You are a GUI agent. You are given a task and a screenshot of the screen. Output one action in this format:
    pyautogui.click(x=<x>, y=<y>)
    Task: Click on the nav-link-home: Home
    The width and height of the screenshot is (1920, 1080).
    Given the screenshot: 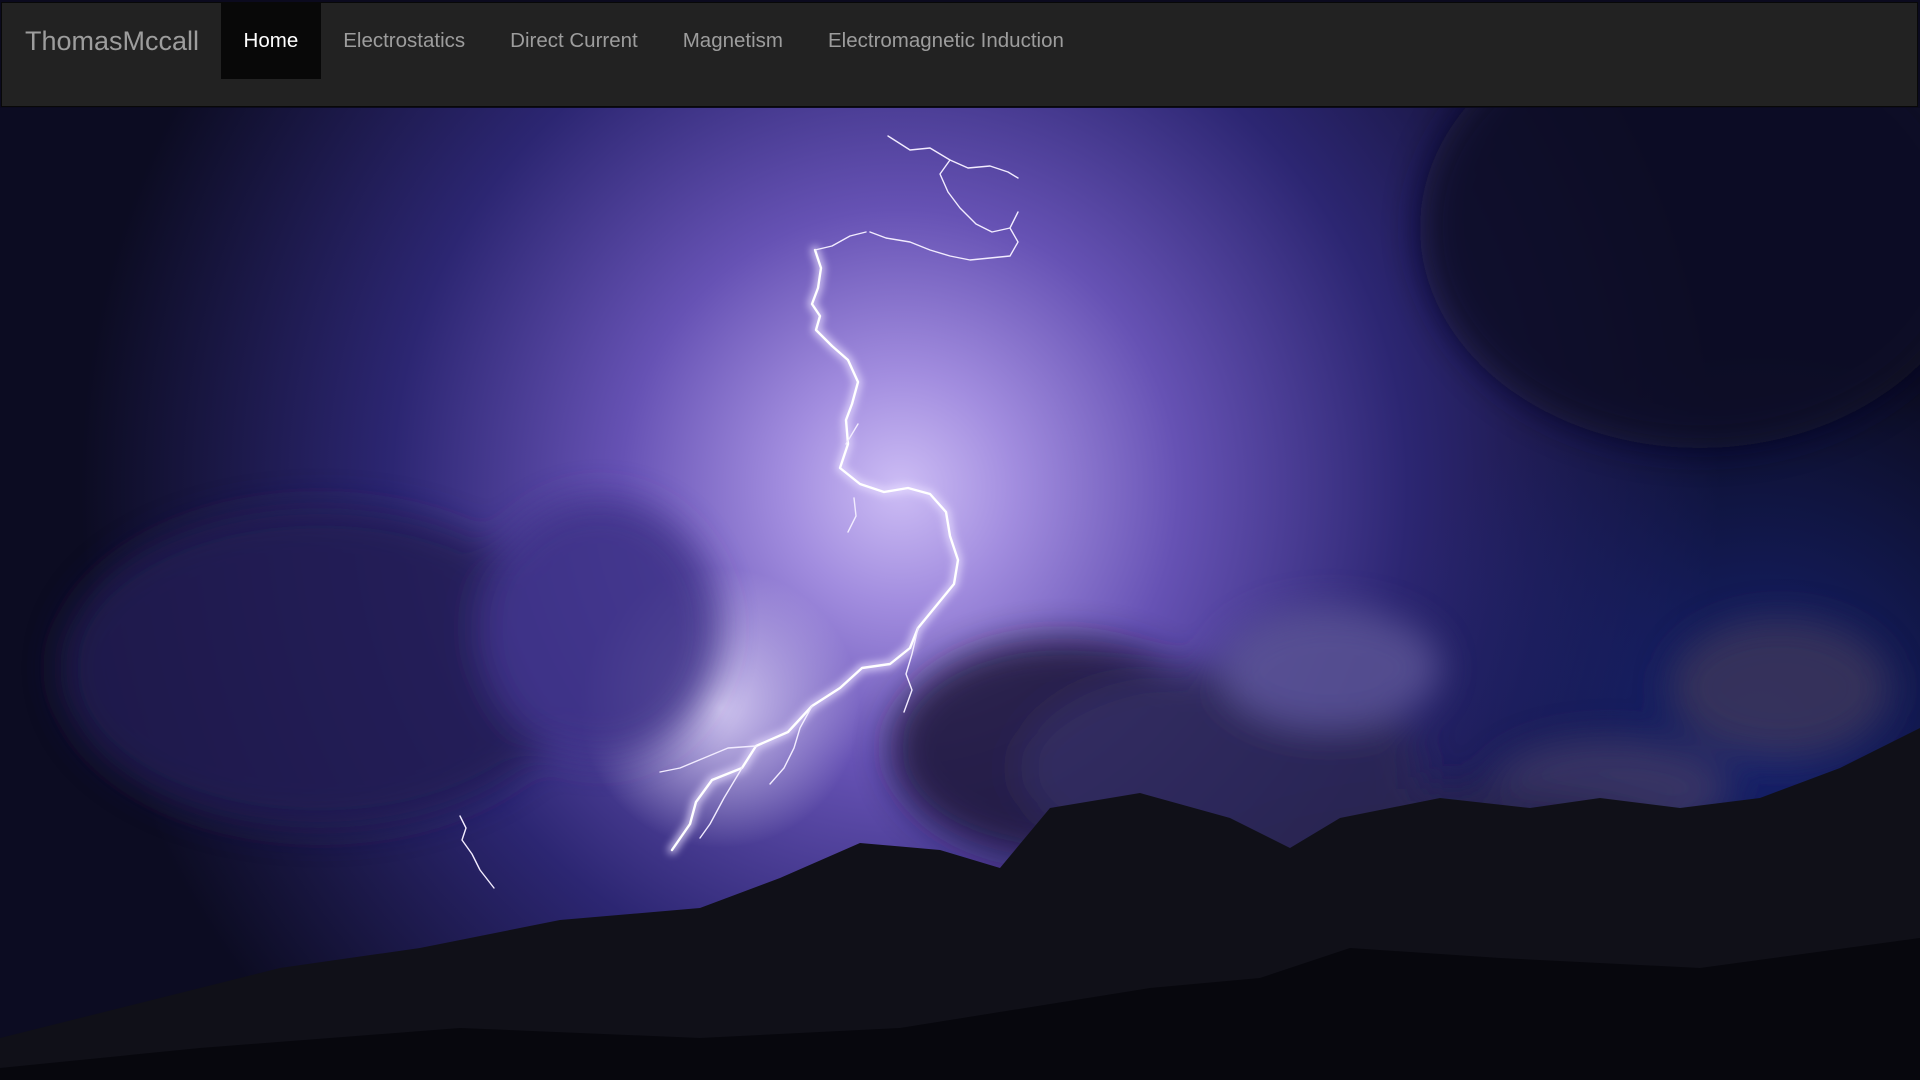 What is the action you would take?
    pyautogui.click(x=271, y=41)
    